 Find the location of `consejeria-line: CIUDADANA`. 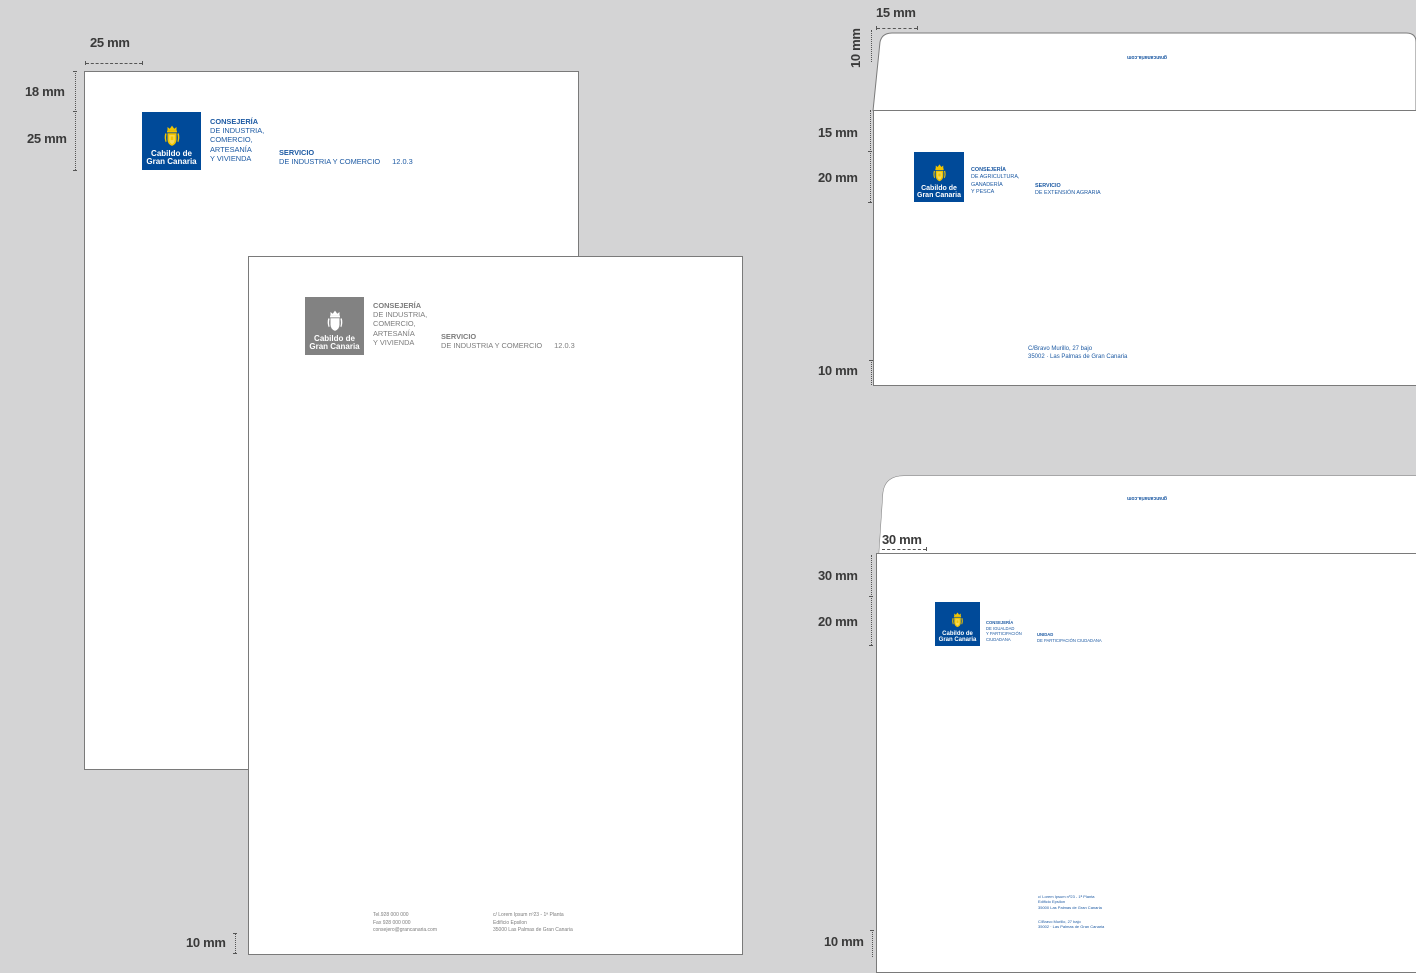

consejeria-line: CIUDADANA is located at coordinates (998, 639).